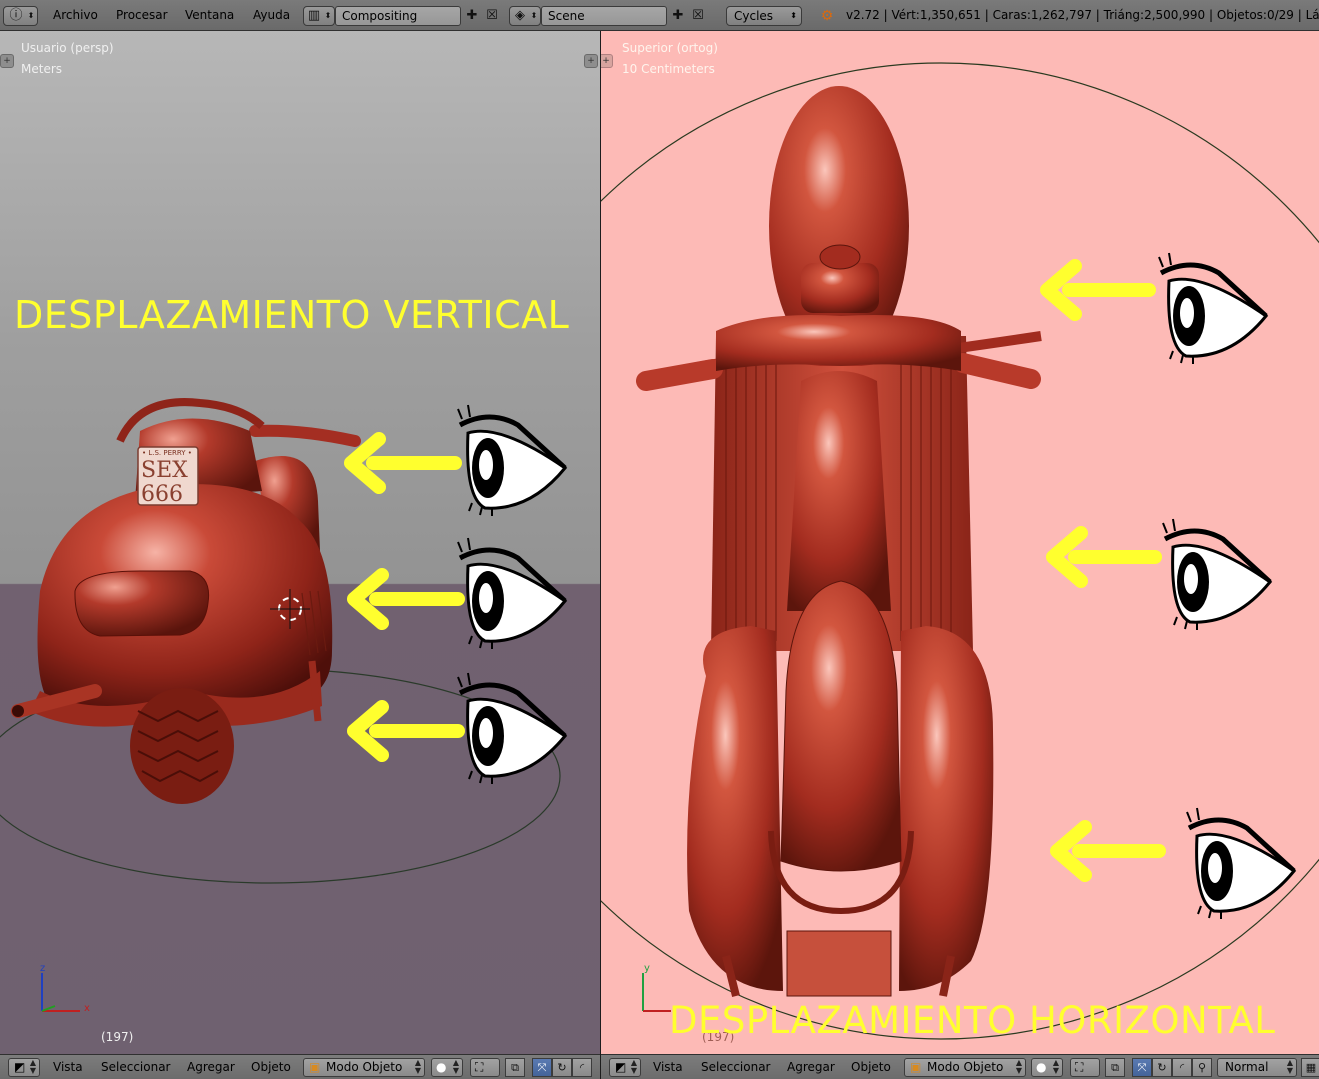 The width and height of the screenshot is (1319, 1079). I want to click on render-engine-select: Cycles ⬍, so click(764, 16).